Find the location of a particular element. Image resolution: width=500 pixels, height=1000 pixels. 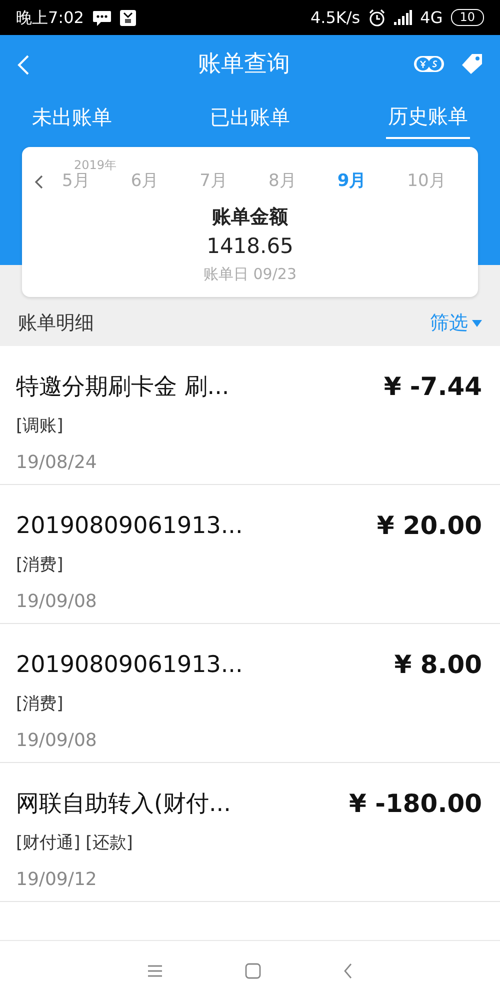

section-title: 账单明细 is located at coordinates (56, 323).